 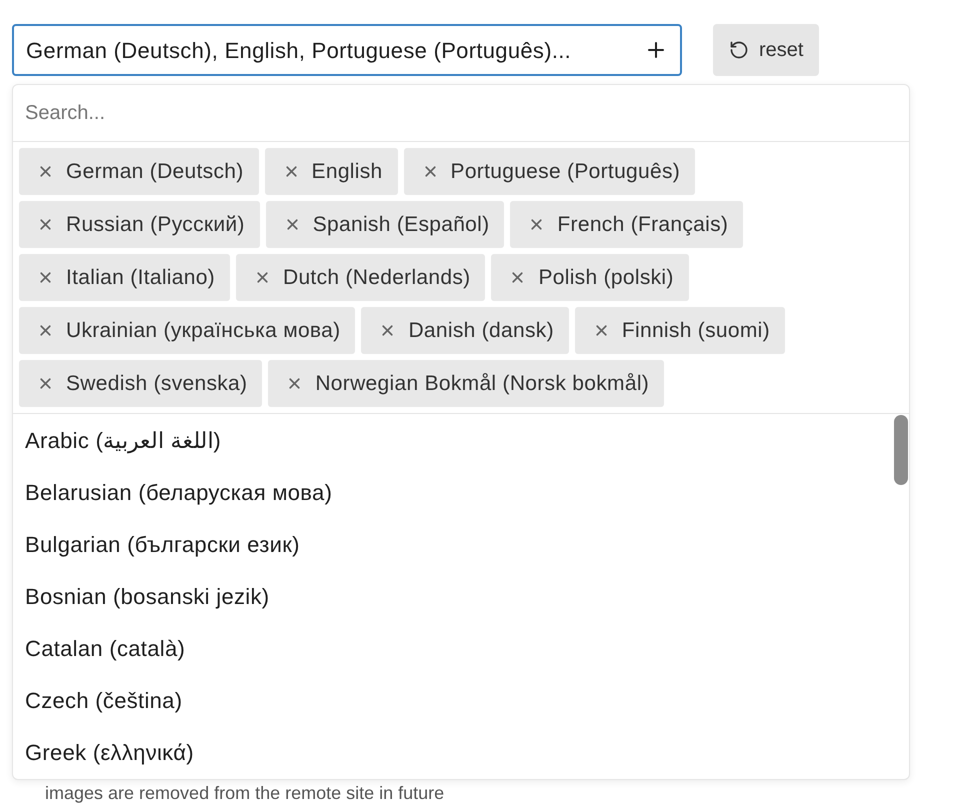 I want to click on chip-label: Danish (dansk), so click(x=481, y=331).